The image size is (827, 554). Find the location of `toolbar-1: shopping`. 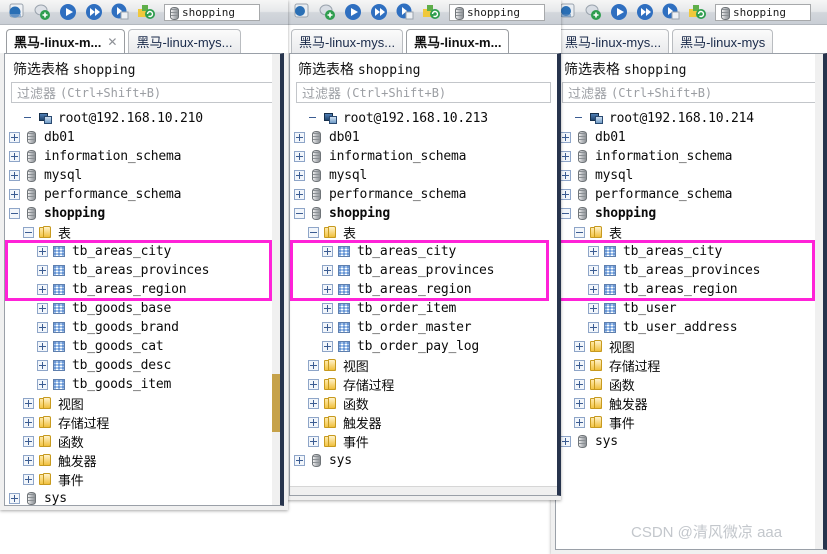

toolbar-1: shopping is located at coordinates (144, 12).